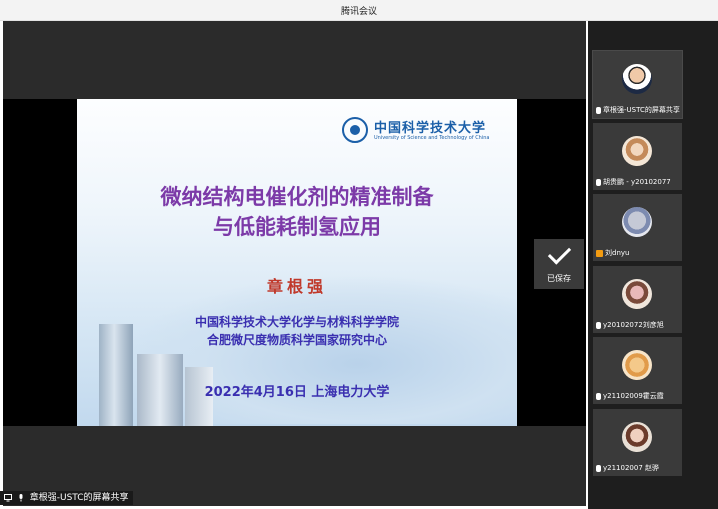 The width and height of the screenshot is (718, 509). I want to click on slide-author: 章根强, so click(296, 286).